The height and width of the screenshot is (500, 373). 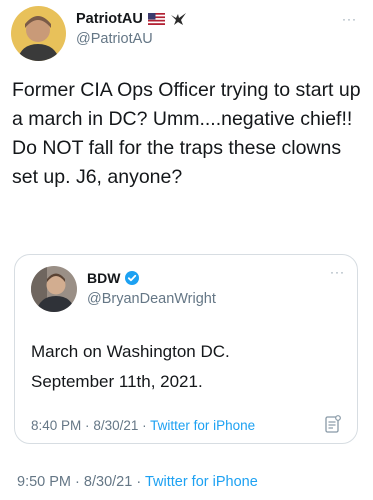 I want to click on eagle-icon, so click(x=178, y=19).